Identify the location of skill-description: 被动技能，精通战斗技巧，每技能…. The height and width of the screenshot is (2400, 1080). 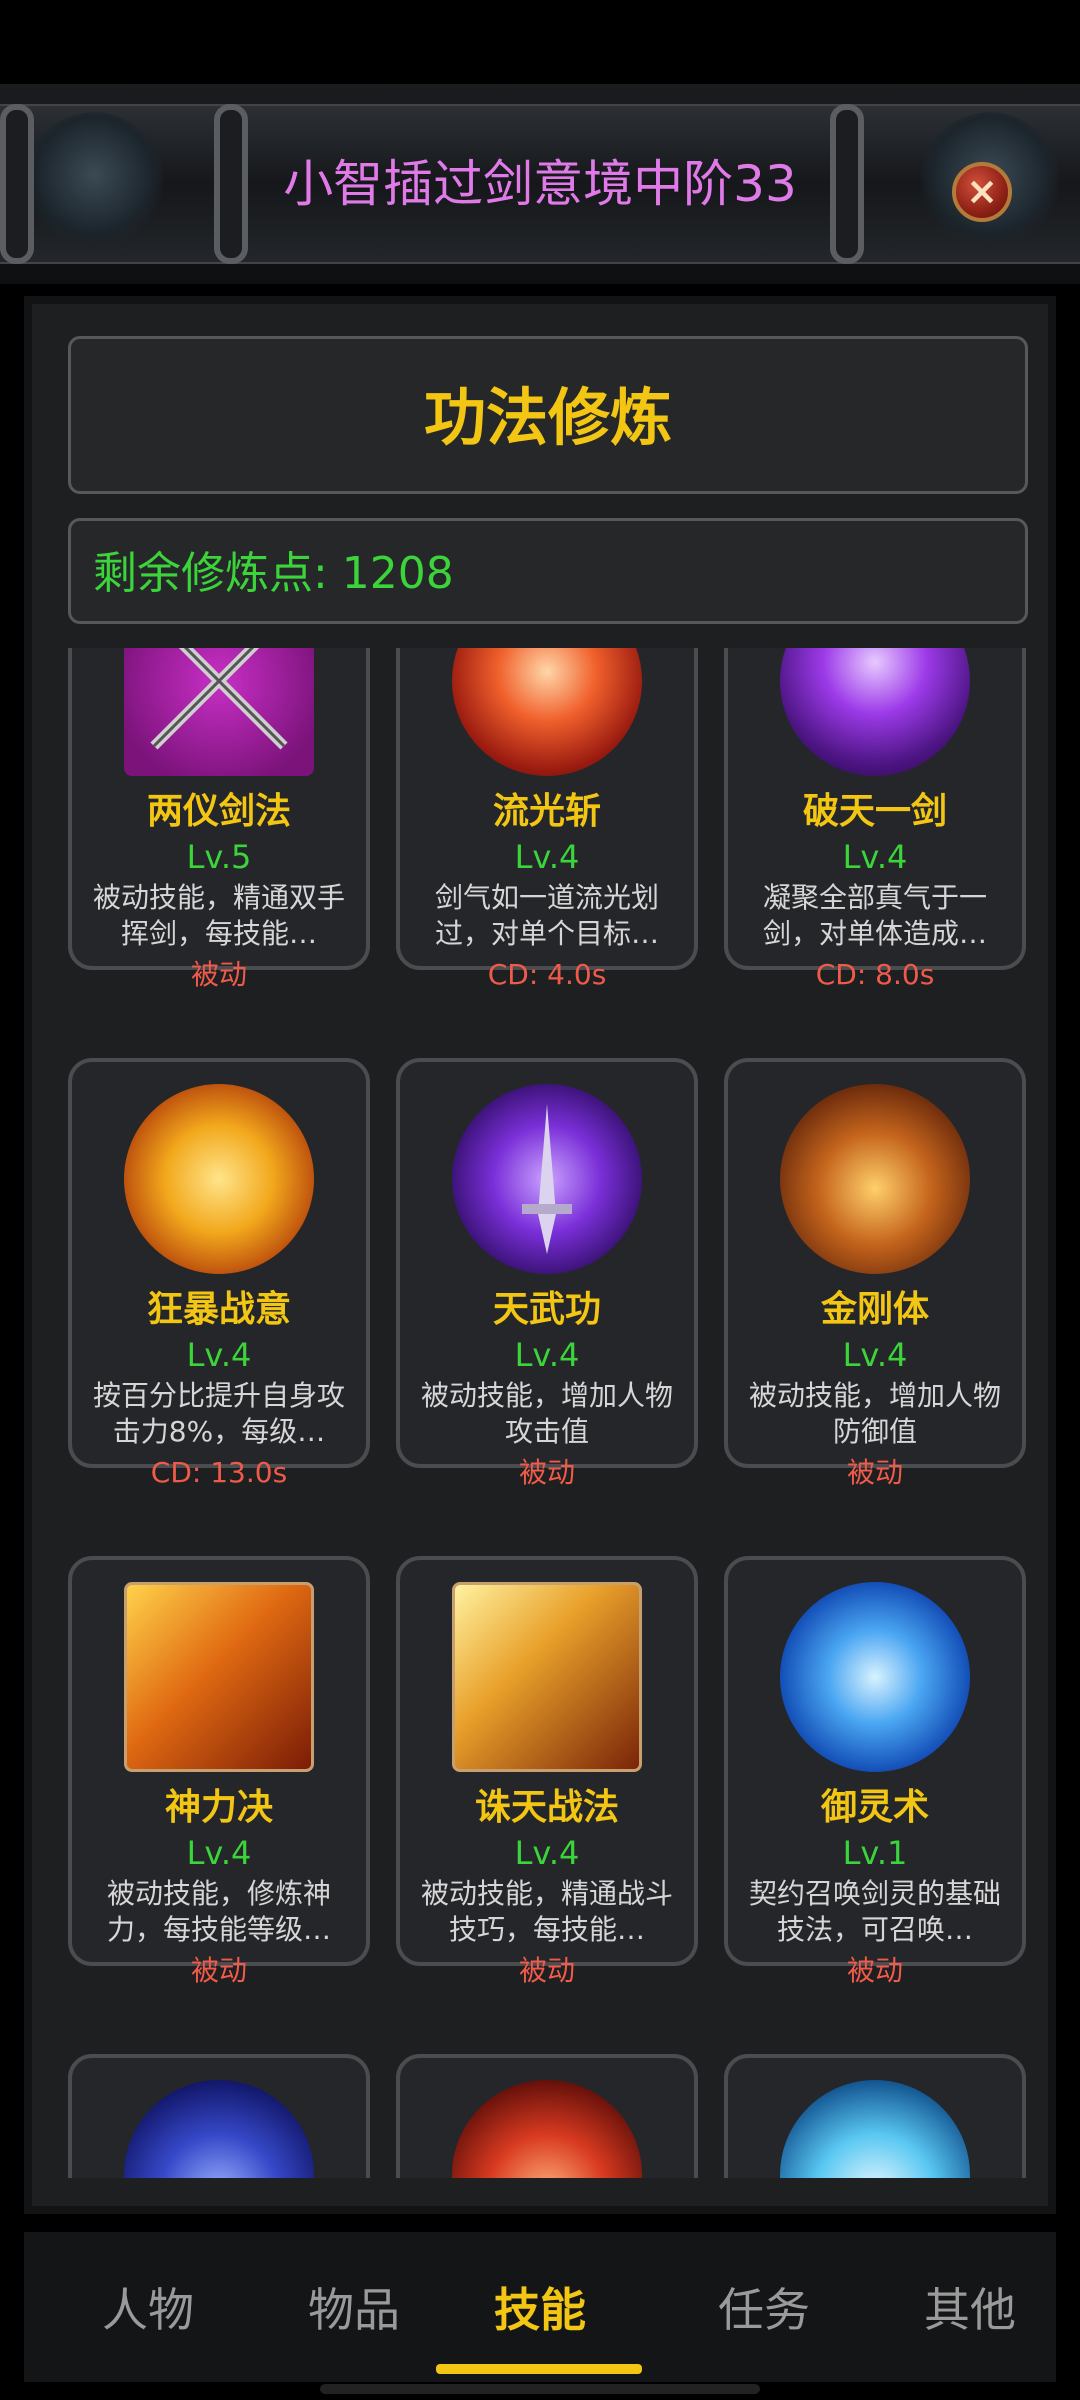
(546, 1911).